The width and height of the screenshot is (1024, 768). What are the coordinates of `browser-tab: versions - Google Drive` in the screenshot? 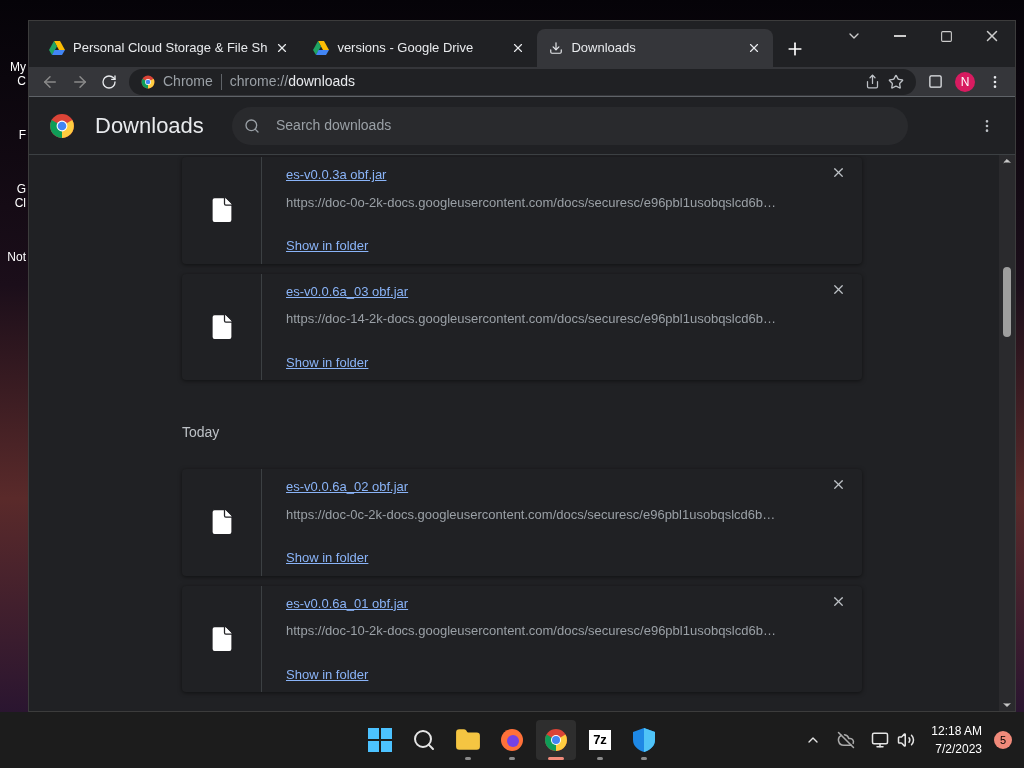 It's located at (419, 48).